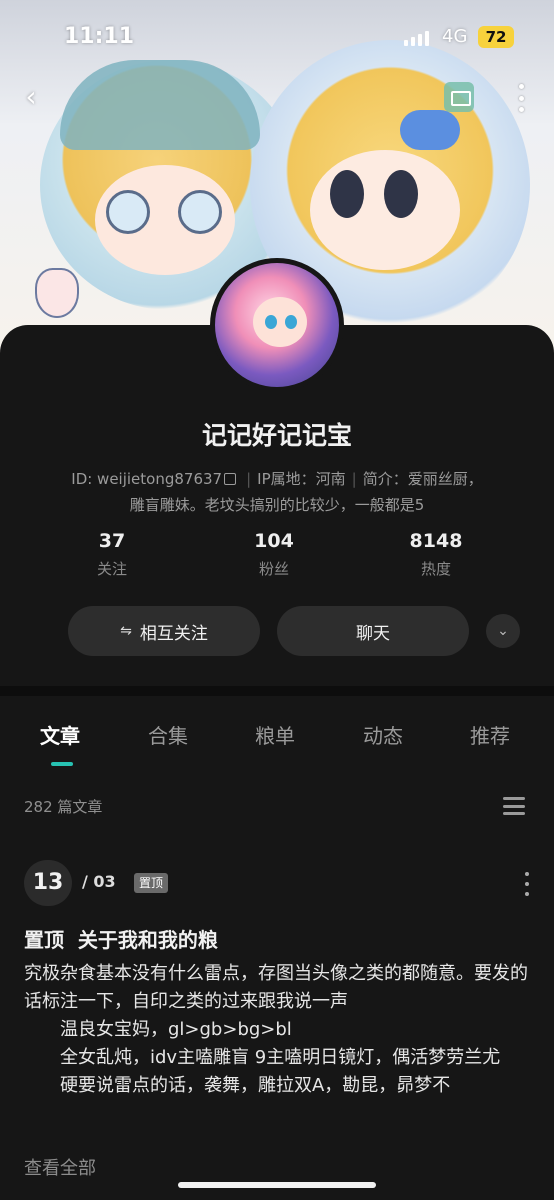  Describe the element at coordinates (63, 807) in the screenshot. I see `article-count: 282 篇文章` at that location.